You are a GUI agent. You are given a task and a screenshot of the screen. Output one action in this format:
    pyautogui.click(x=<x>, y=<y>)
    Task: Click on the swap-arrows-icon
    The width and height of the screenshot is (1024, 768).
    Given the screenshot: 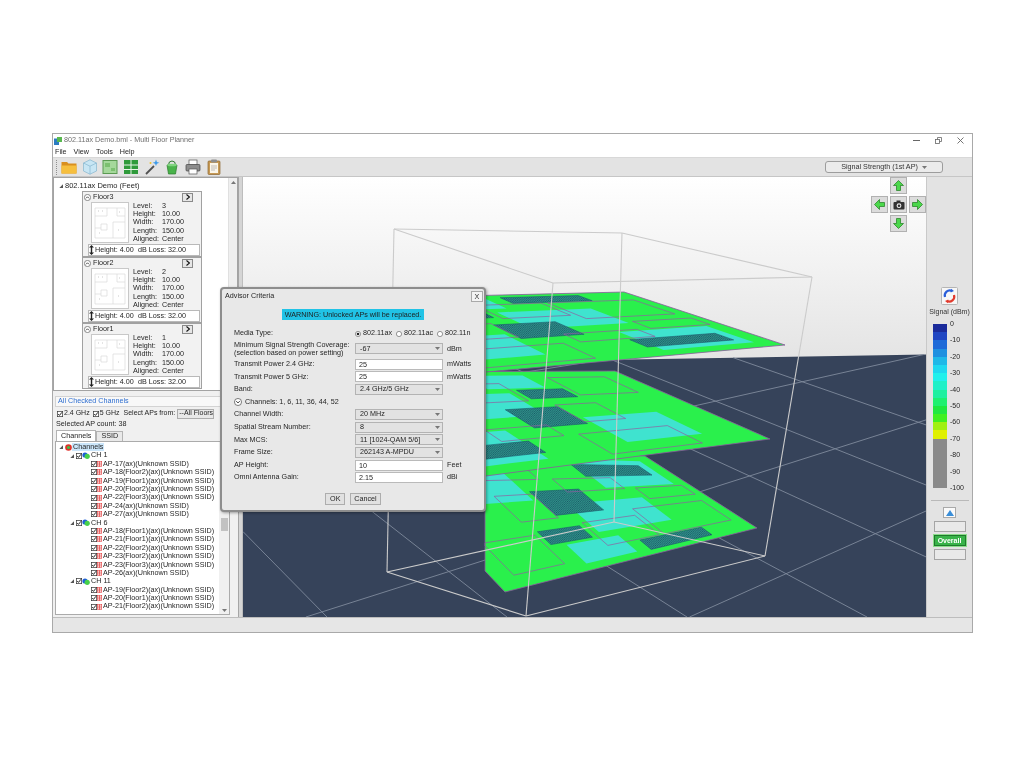 What is the action you would take?
    pyautogui.click(x=949, y=296)
    